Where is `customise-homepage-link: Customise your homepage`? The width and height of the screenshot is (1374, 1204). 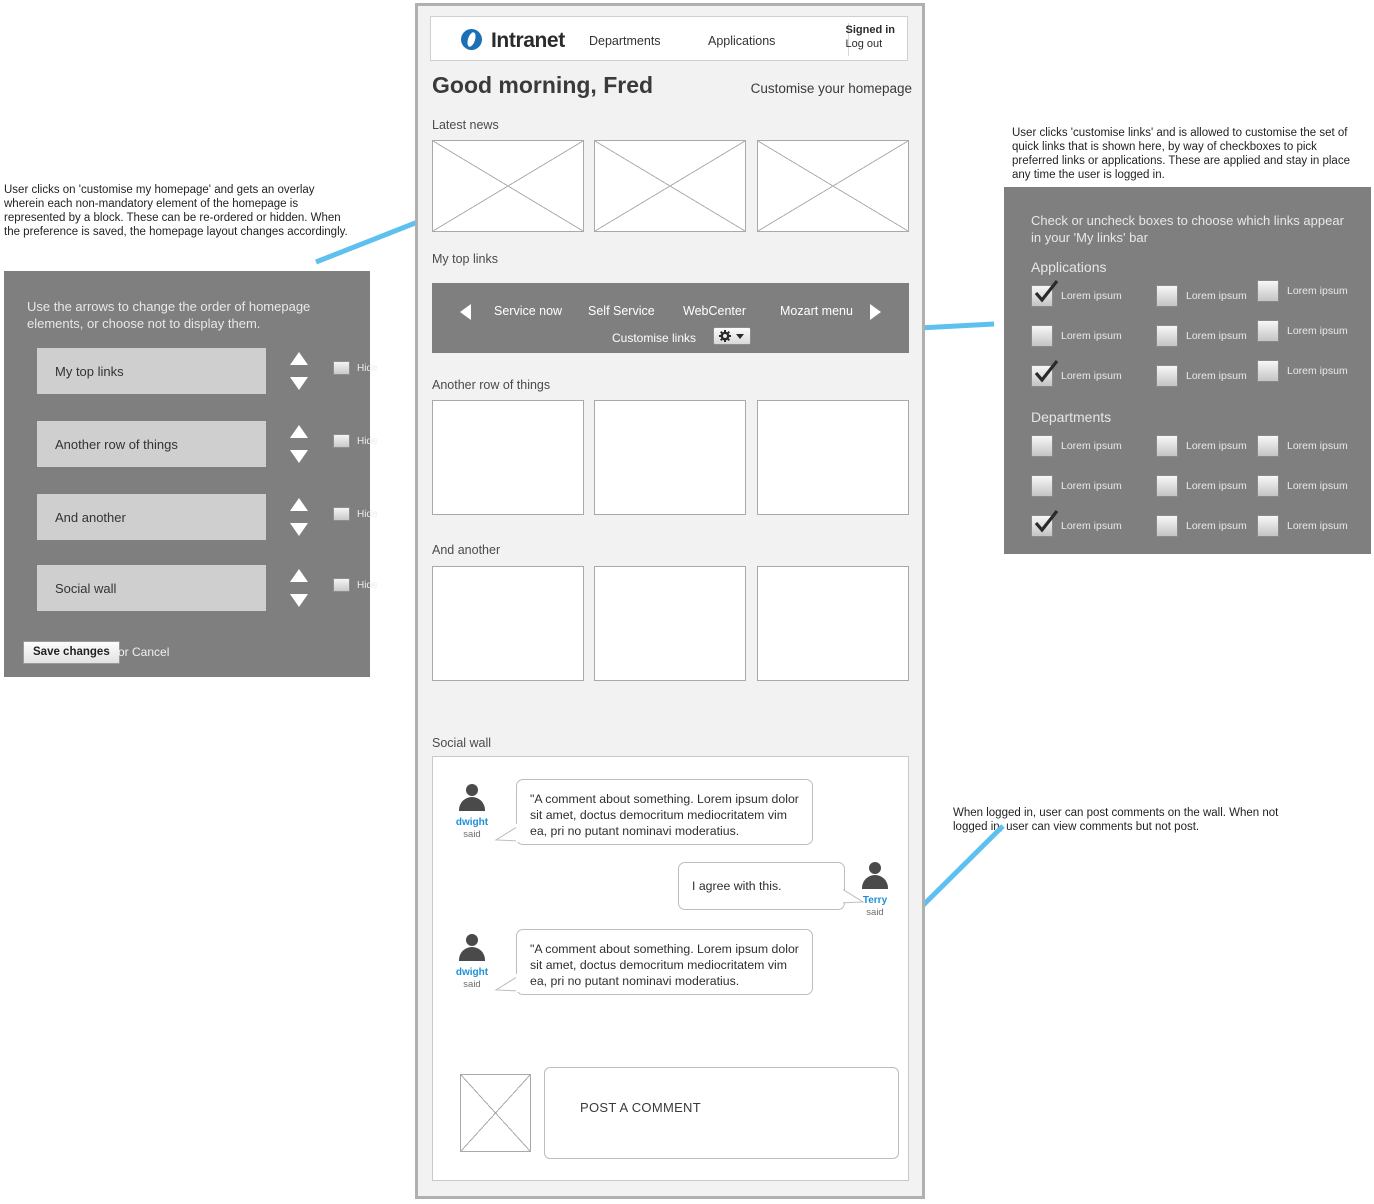 customise-homepage-link: Customise your homepage is located at coordinates (831, 88).